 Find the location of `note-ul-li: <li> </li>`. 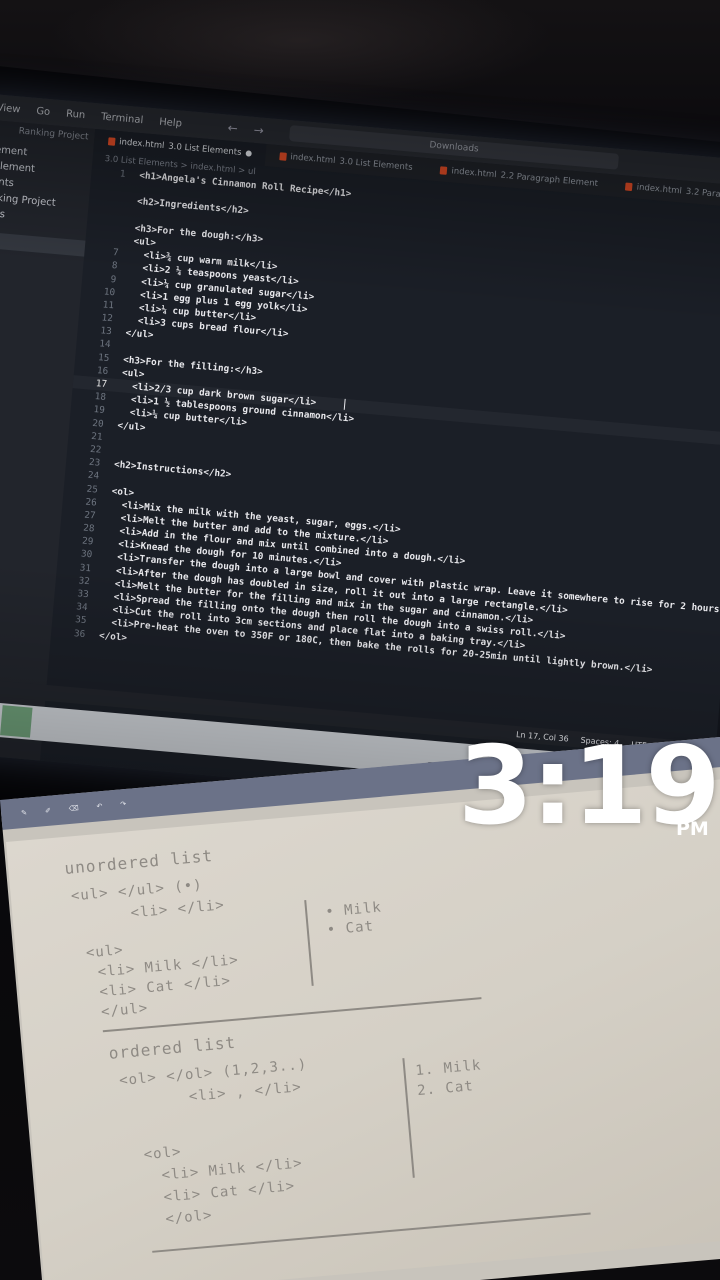

note-ul-li: <li> </li> is located at coordinates (178, 909).